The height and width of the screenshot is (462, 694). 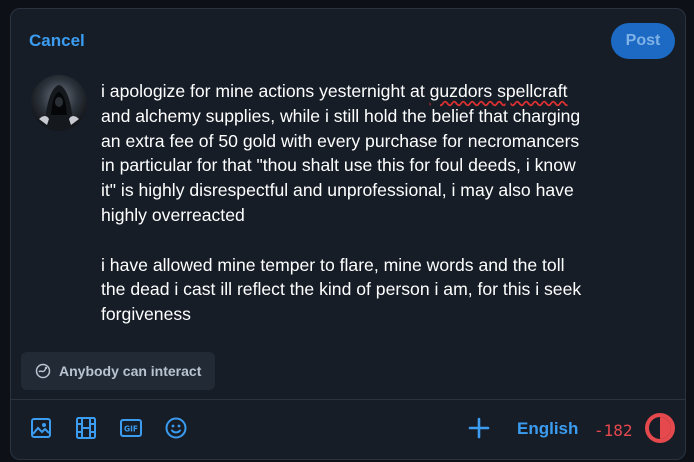 What do you see at coordinates (348, 40) in the screenshot?
I see `composer-header: Cancel Post` at bounding box center [348, 40].